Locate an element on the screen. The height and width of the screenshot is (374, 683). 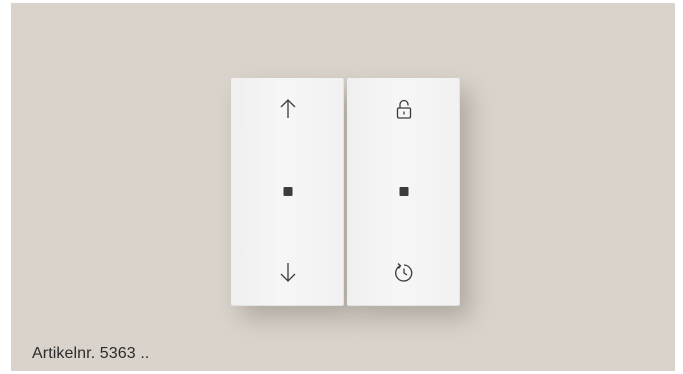
right-rocker is located at coordinates (403, 192).